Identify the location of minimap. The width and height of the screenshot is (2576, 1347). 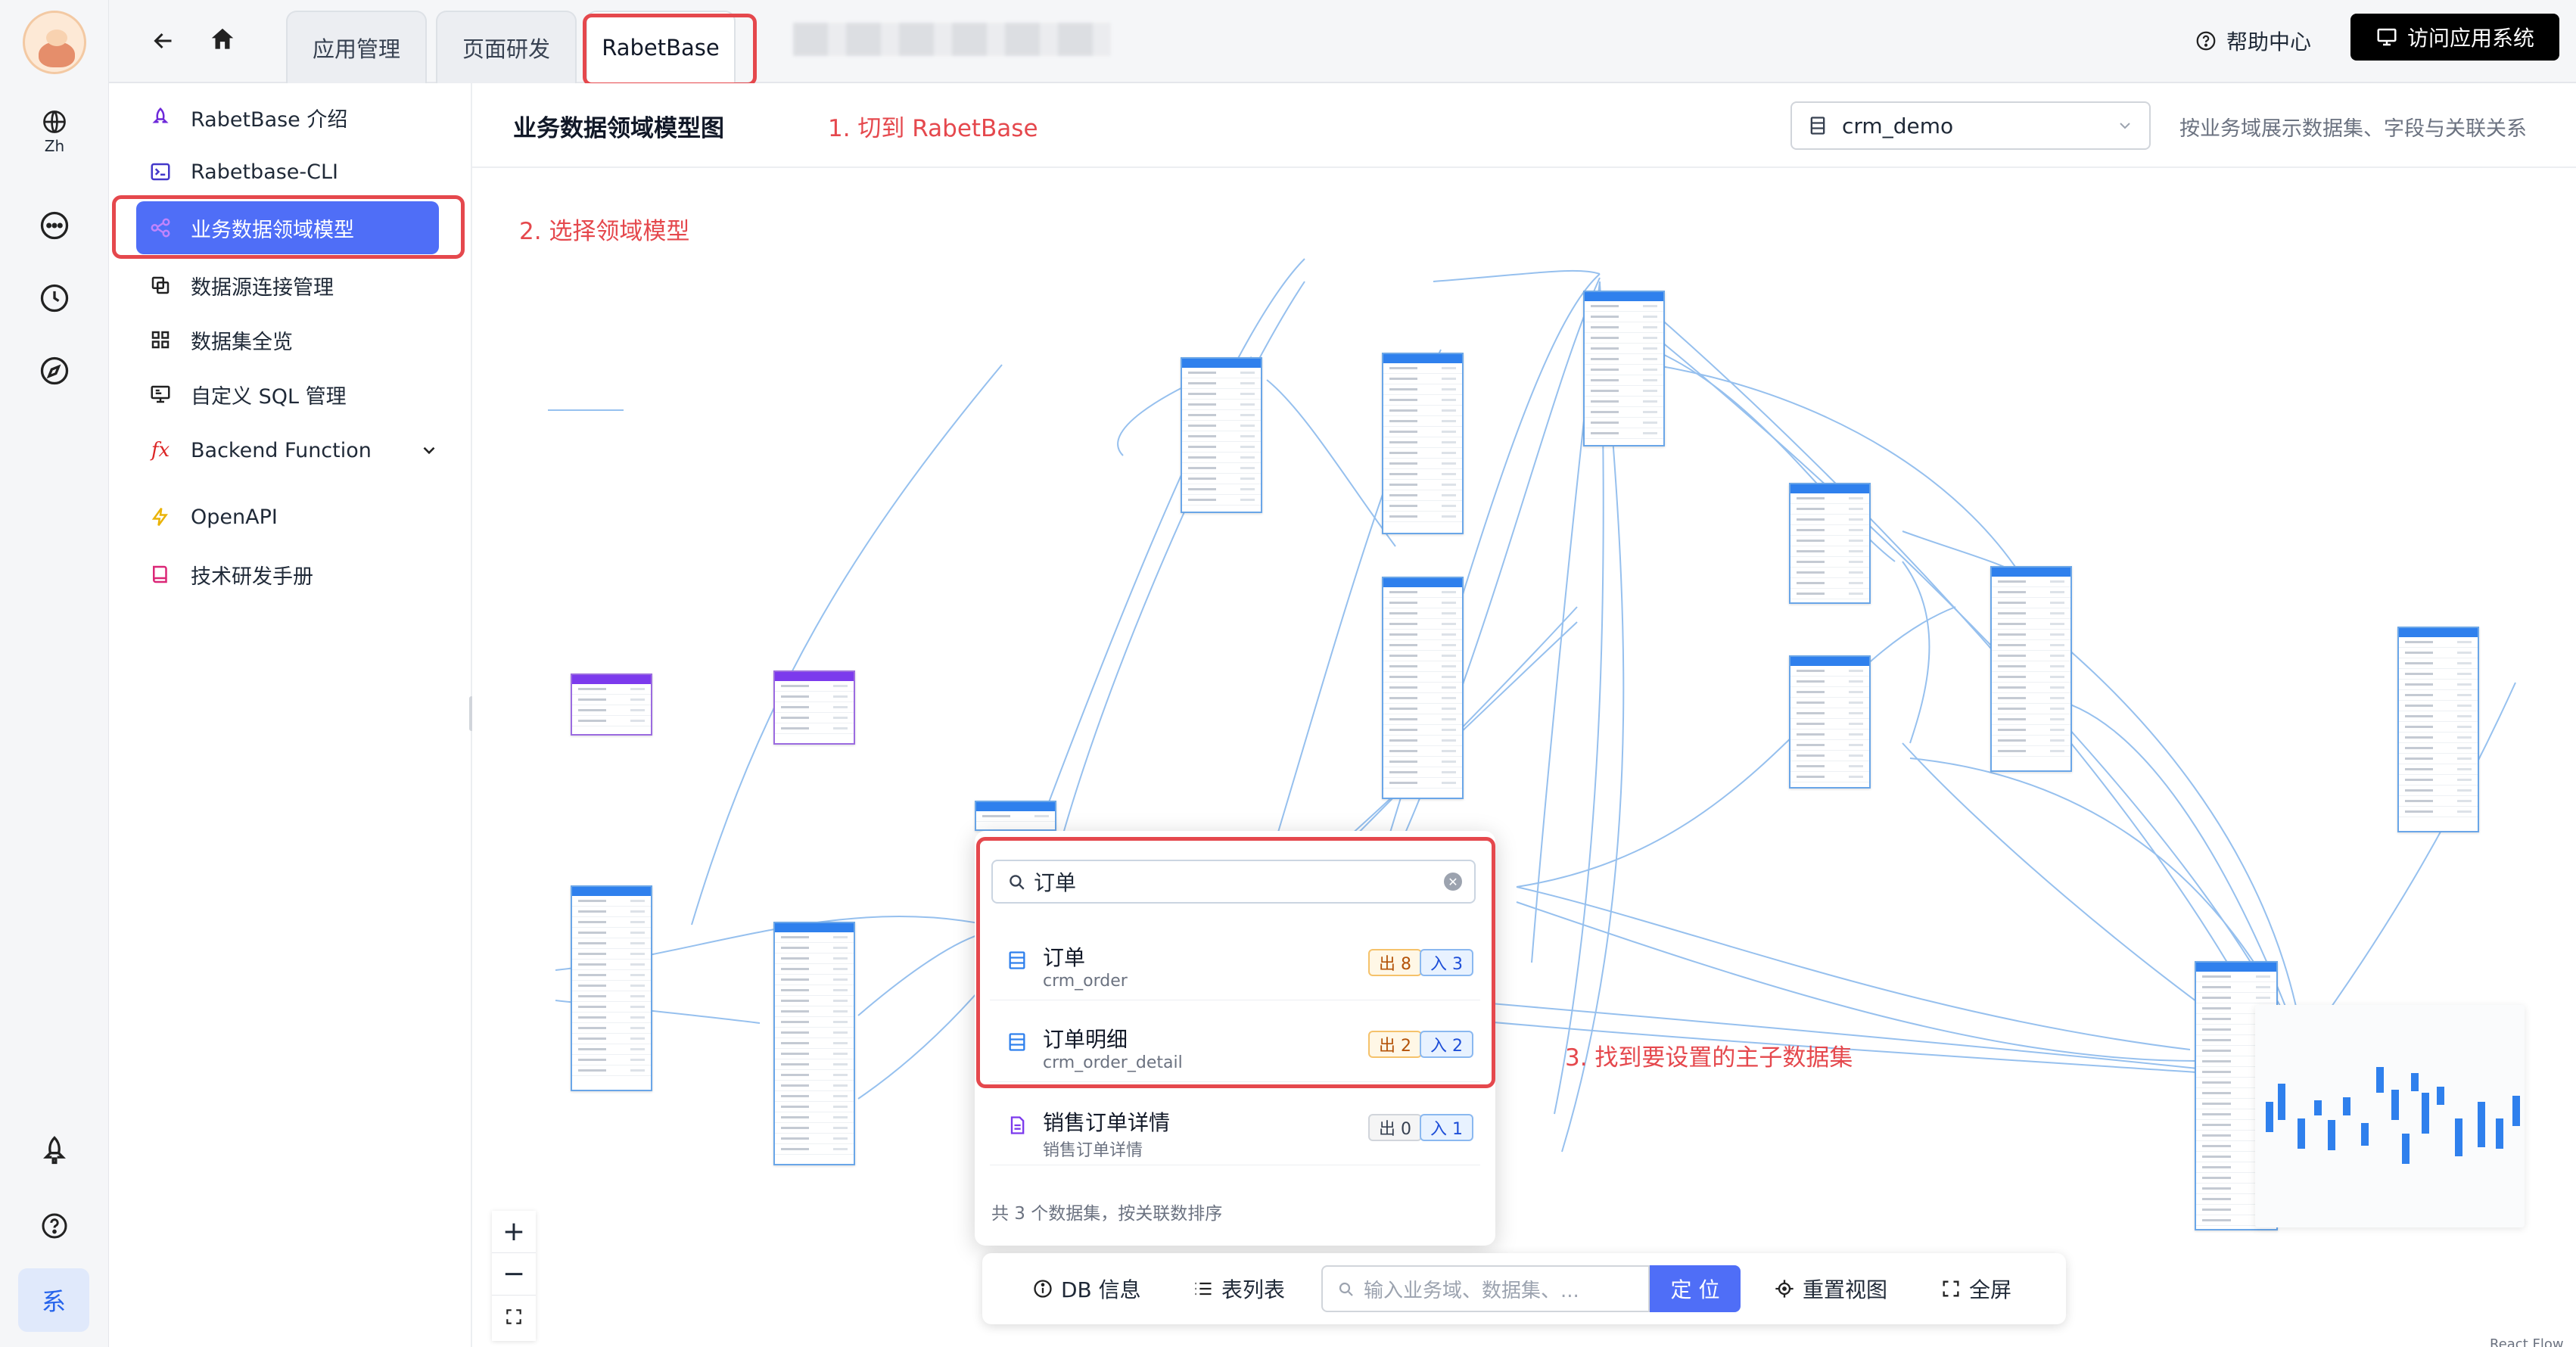
(2390, 1116).